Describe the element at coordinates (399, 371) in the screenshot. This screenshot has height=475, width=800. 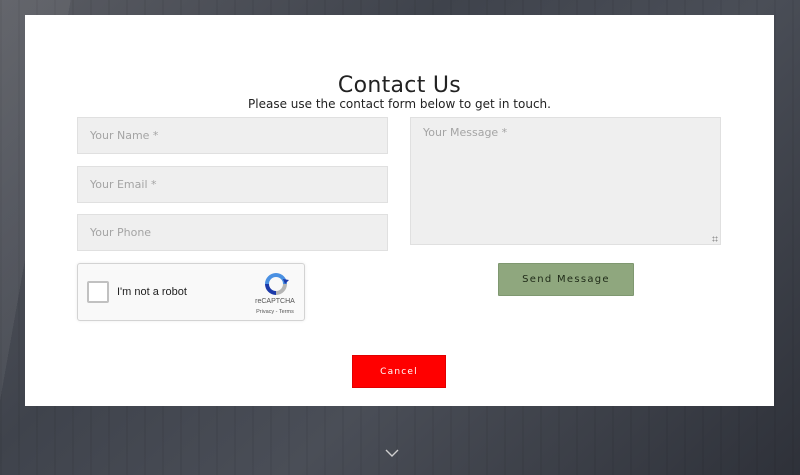
I see `cancel-button: Cancel` at that location.